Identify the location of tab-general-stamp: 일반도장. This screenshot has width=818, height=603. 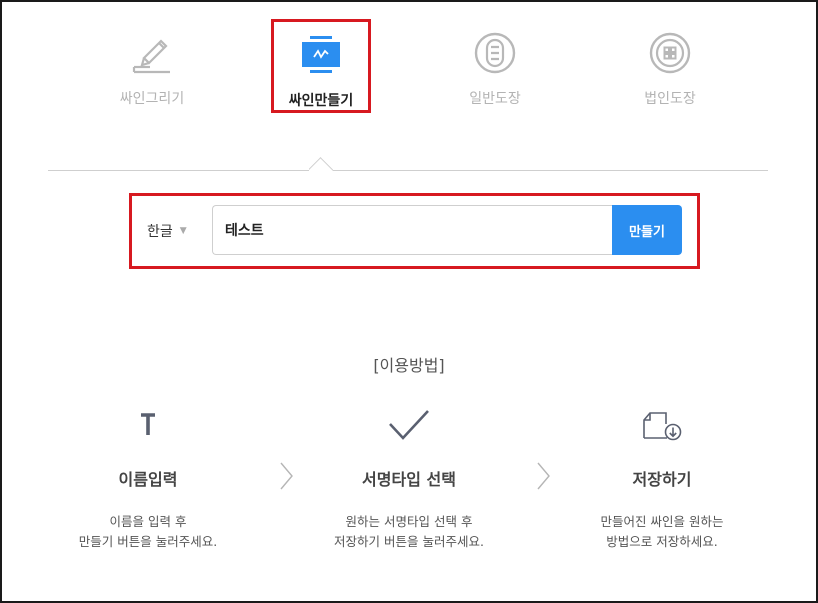
(495, 66).